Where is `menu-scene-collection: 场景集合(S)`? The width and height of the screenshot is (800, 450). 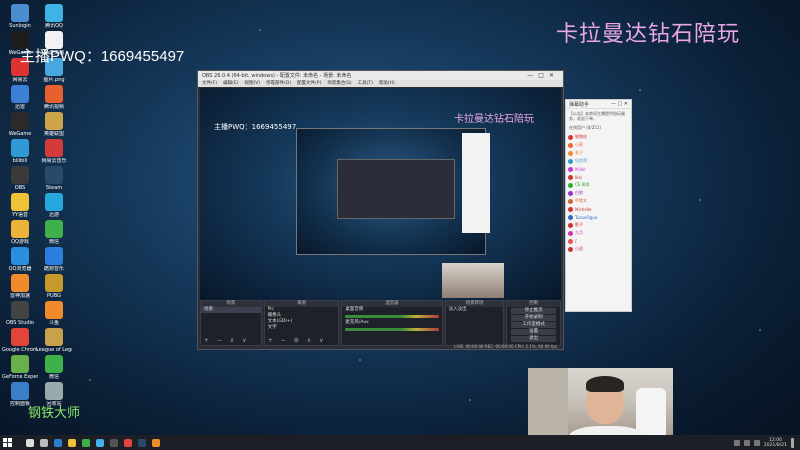 menu-scene-collection: 场景集合(S) is located at coordinates (339, 83).